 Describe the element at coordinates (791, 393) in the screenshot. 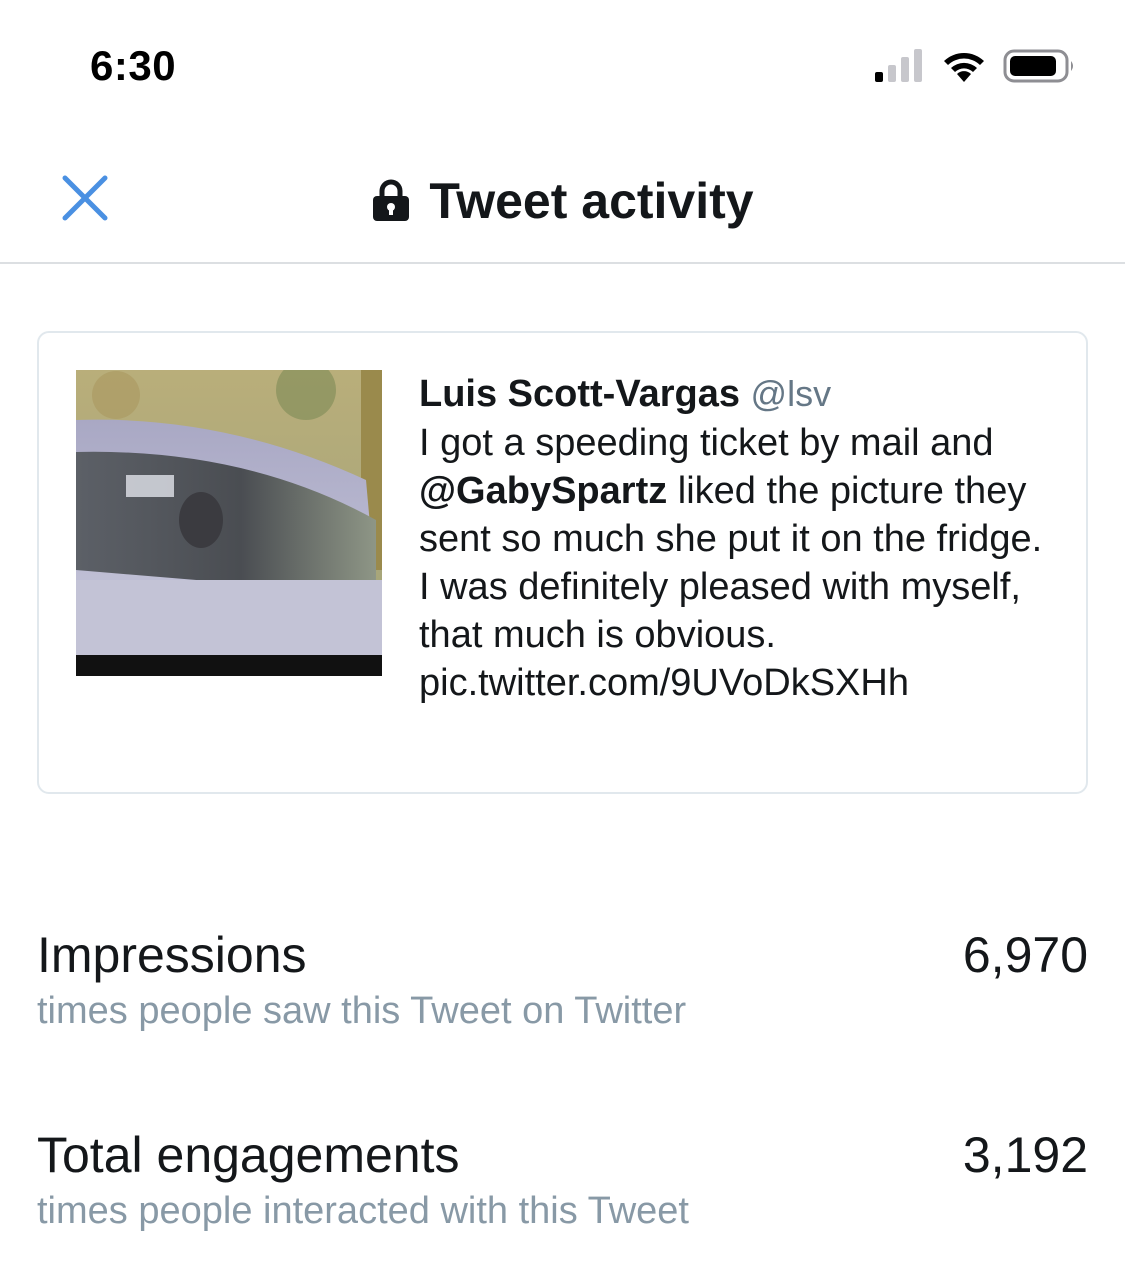

I see `author-handle: @lsv` at that location.